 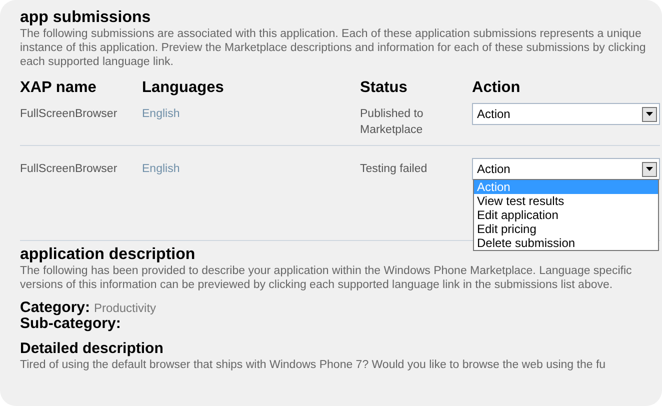 What do you see at coordinates (59, 88) in the screenshot?
I see `column-header: XAP name` at bounding box center [59, 88].